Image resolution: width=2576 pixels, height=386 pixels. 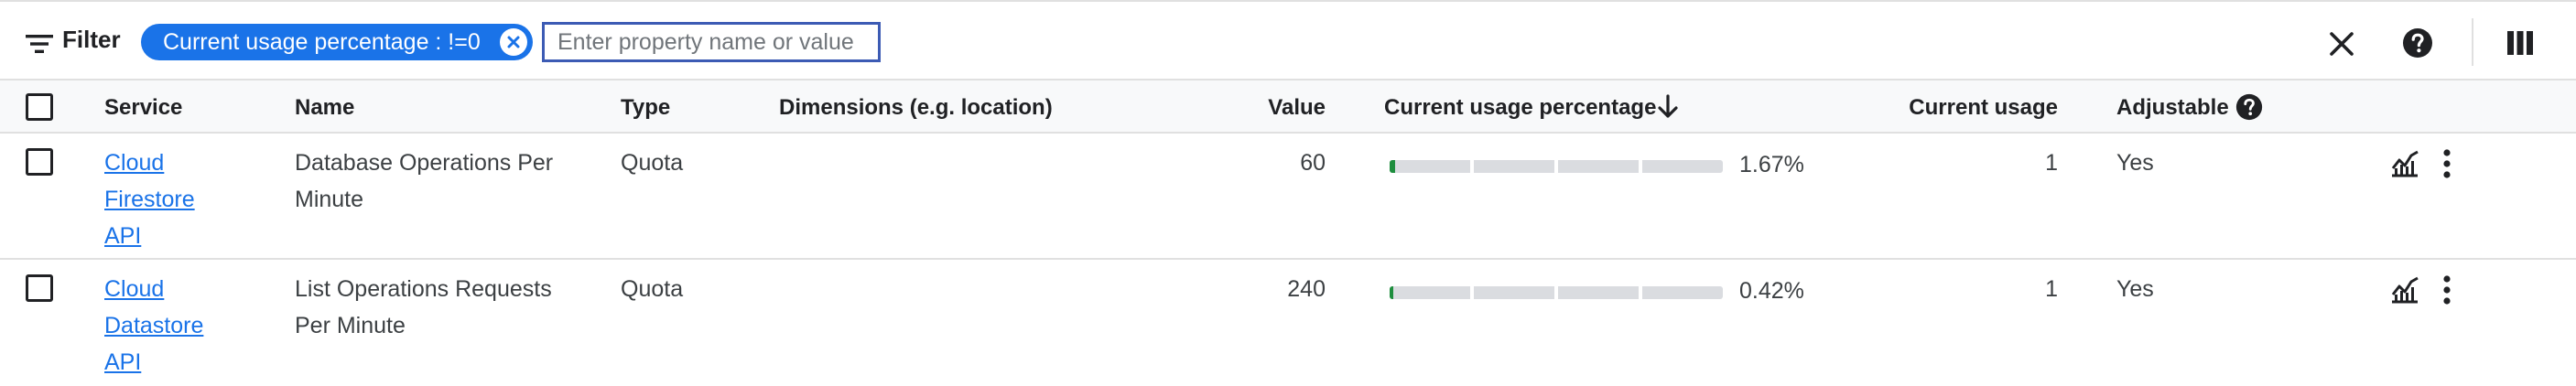 What do you see at coordinates (40, 44) in the screenshot?
I see `filter-lines-icon` at bounding box center [40, 44].